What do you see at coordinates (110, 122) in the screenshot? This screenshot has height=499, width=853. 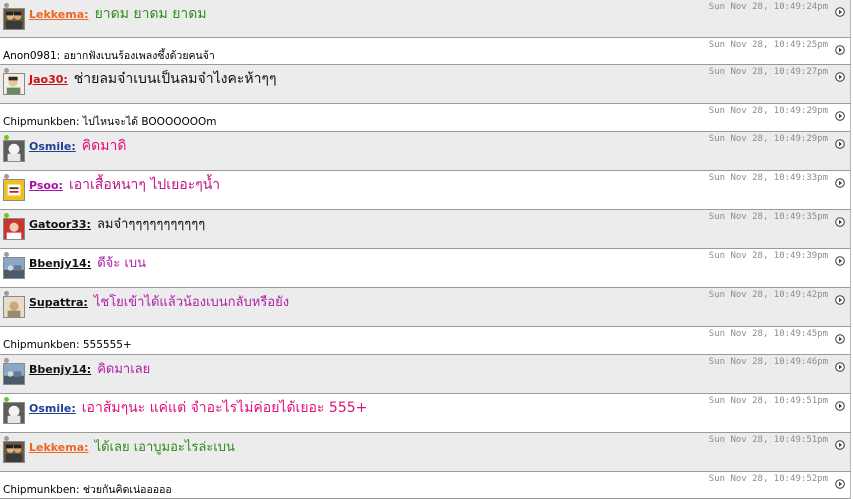 I see `system-message-text: Chipmunkben: ไปไหนจะได้ BOOOOOOOm` at bounding box center [110, 122].